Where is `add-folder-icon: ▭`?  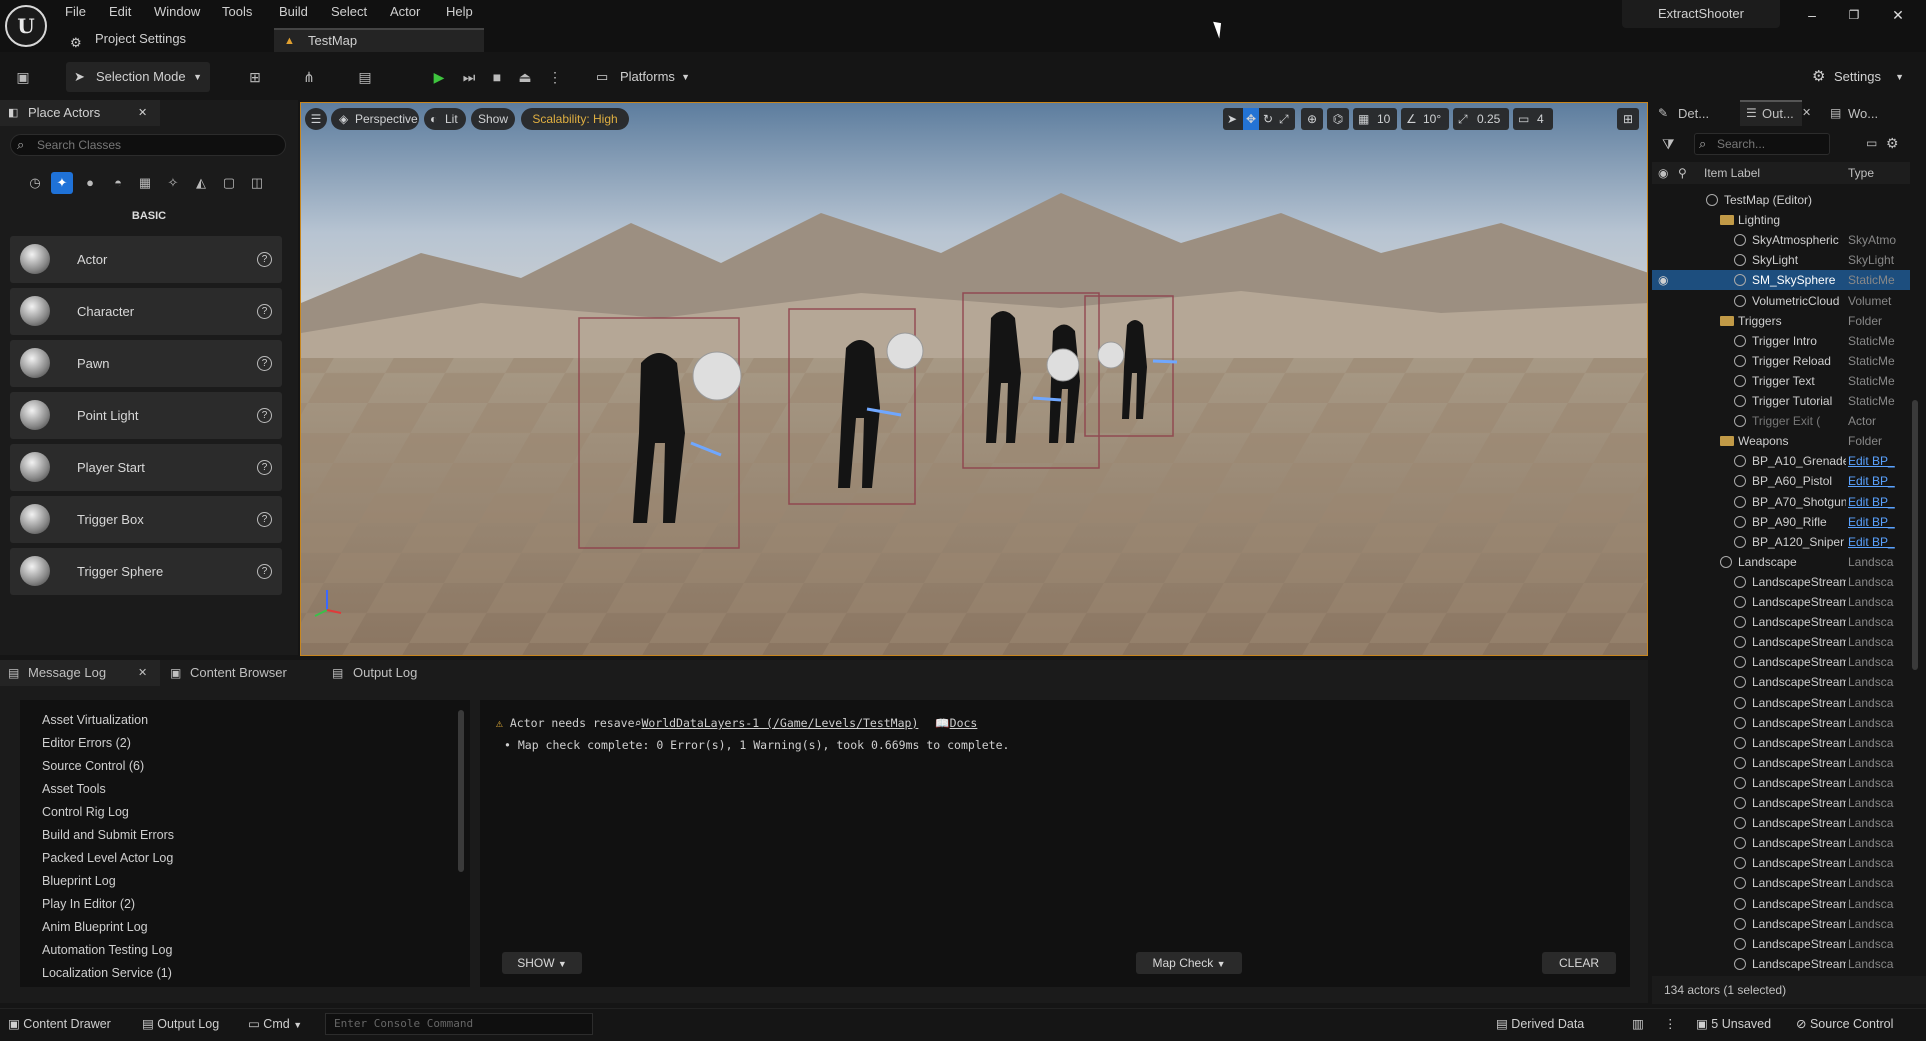
add-folder-icon: ▭ is located at coordinates (1871, 143).